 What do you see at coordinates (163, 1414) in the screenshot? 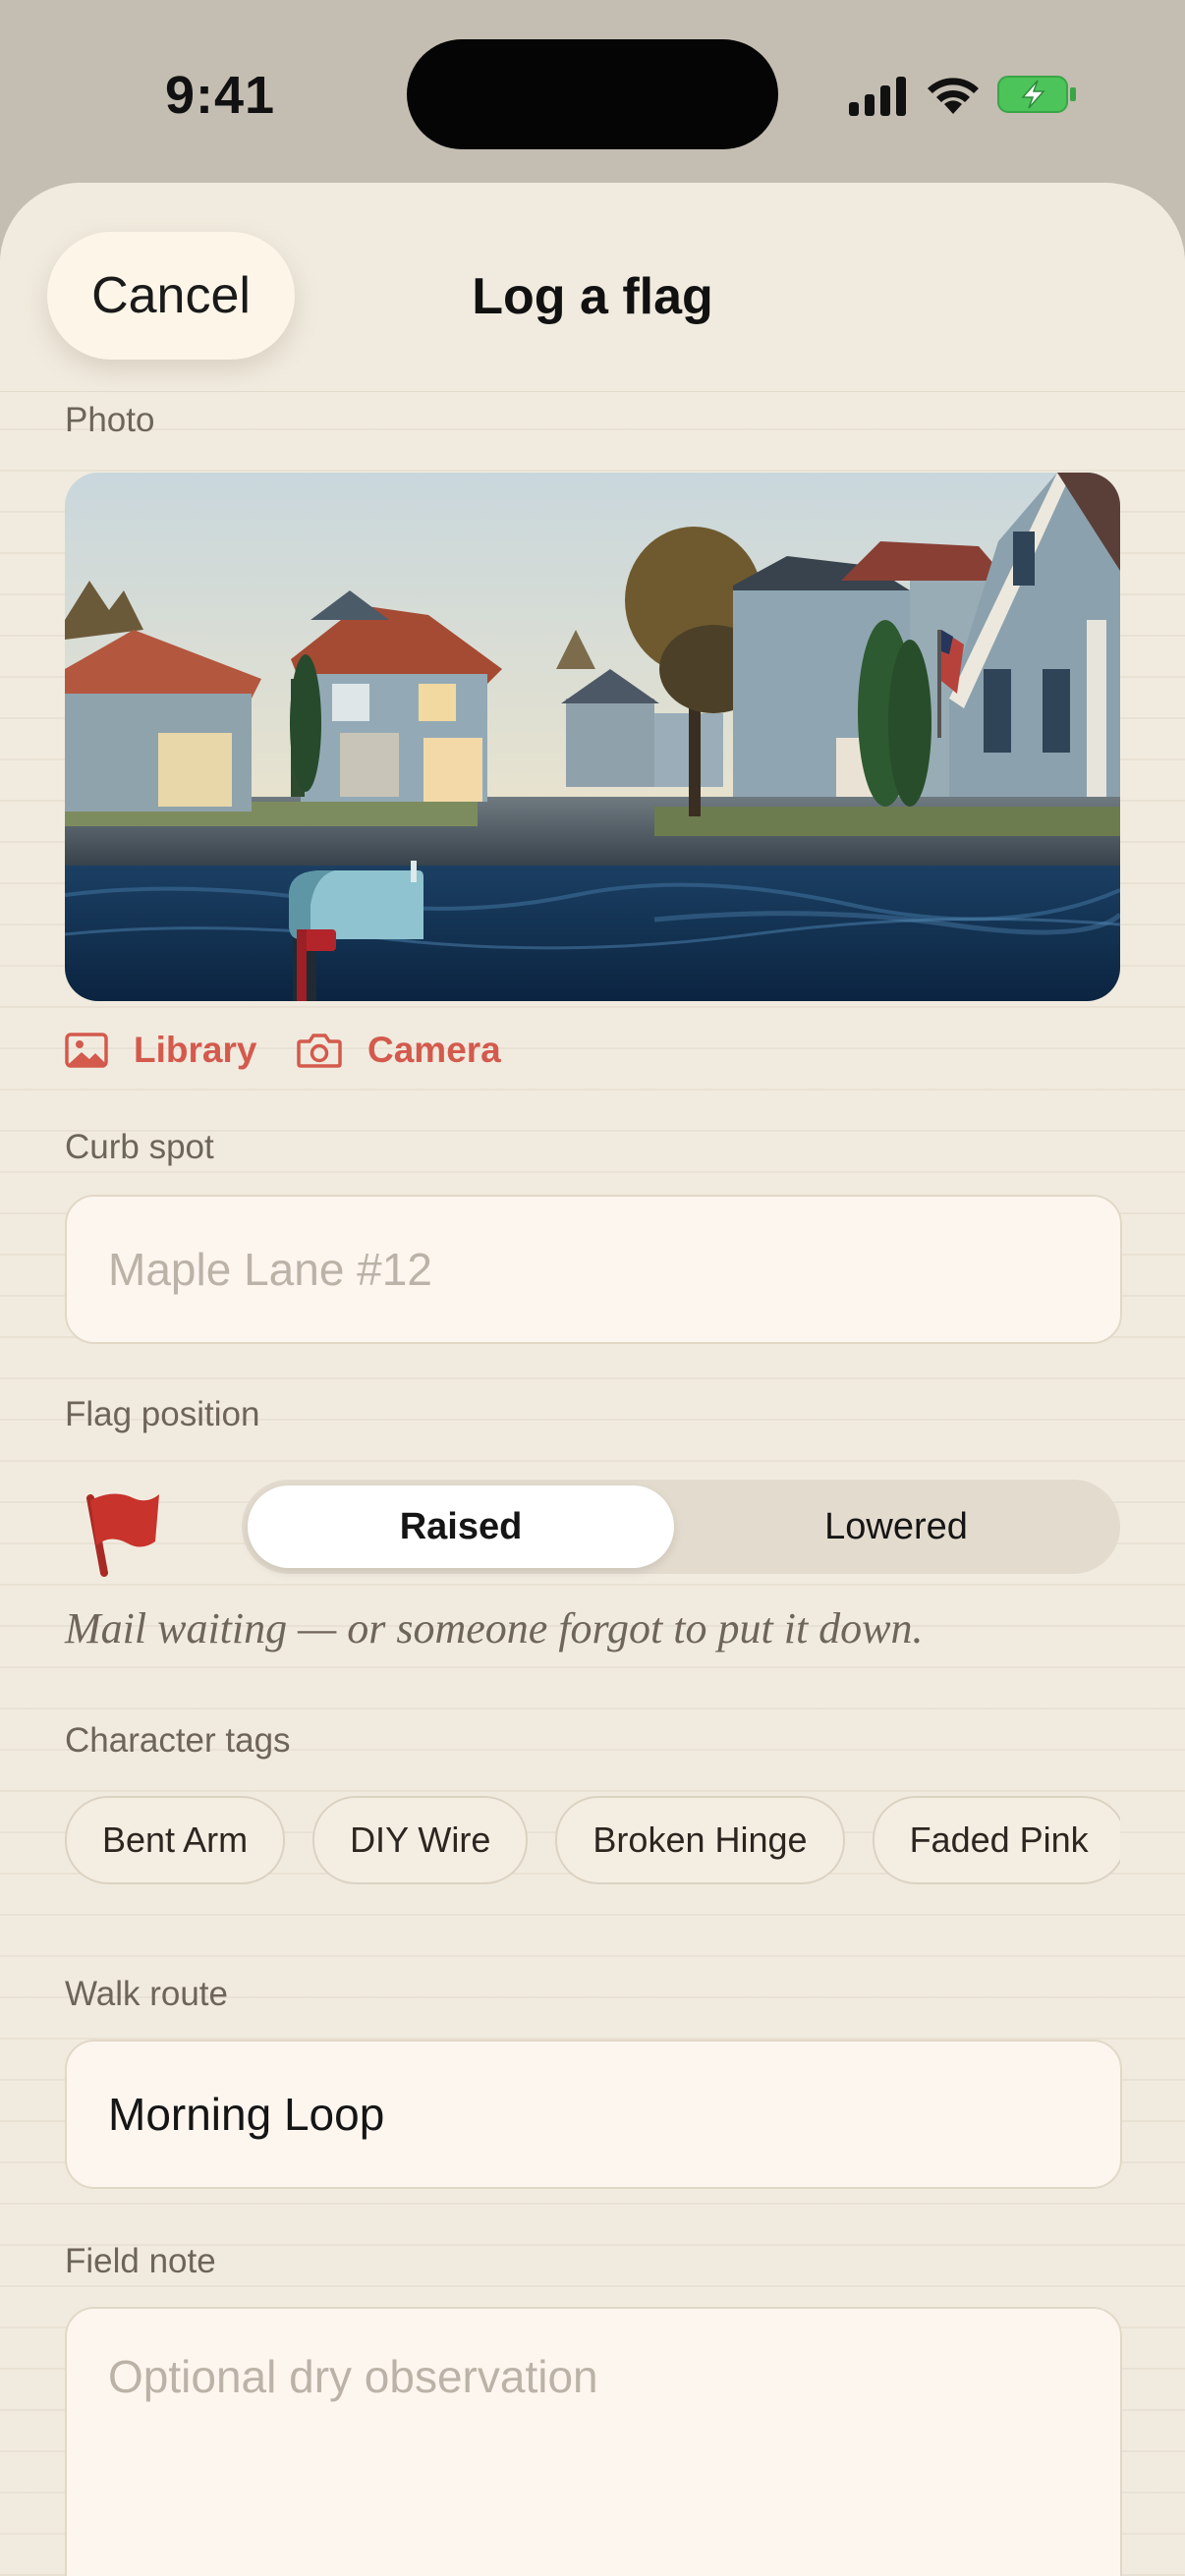
I see `flag-position-label: Flag position` at bounding box center [163, 1414].